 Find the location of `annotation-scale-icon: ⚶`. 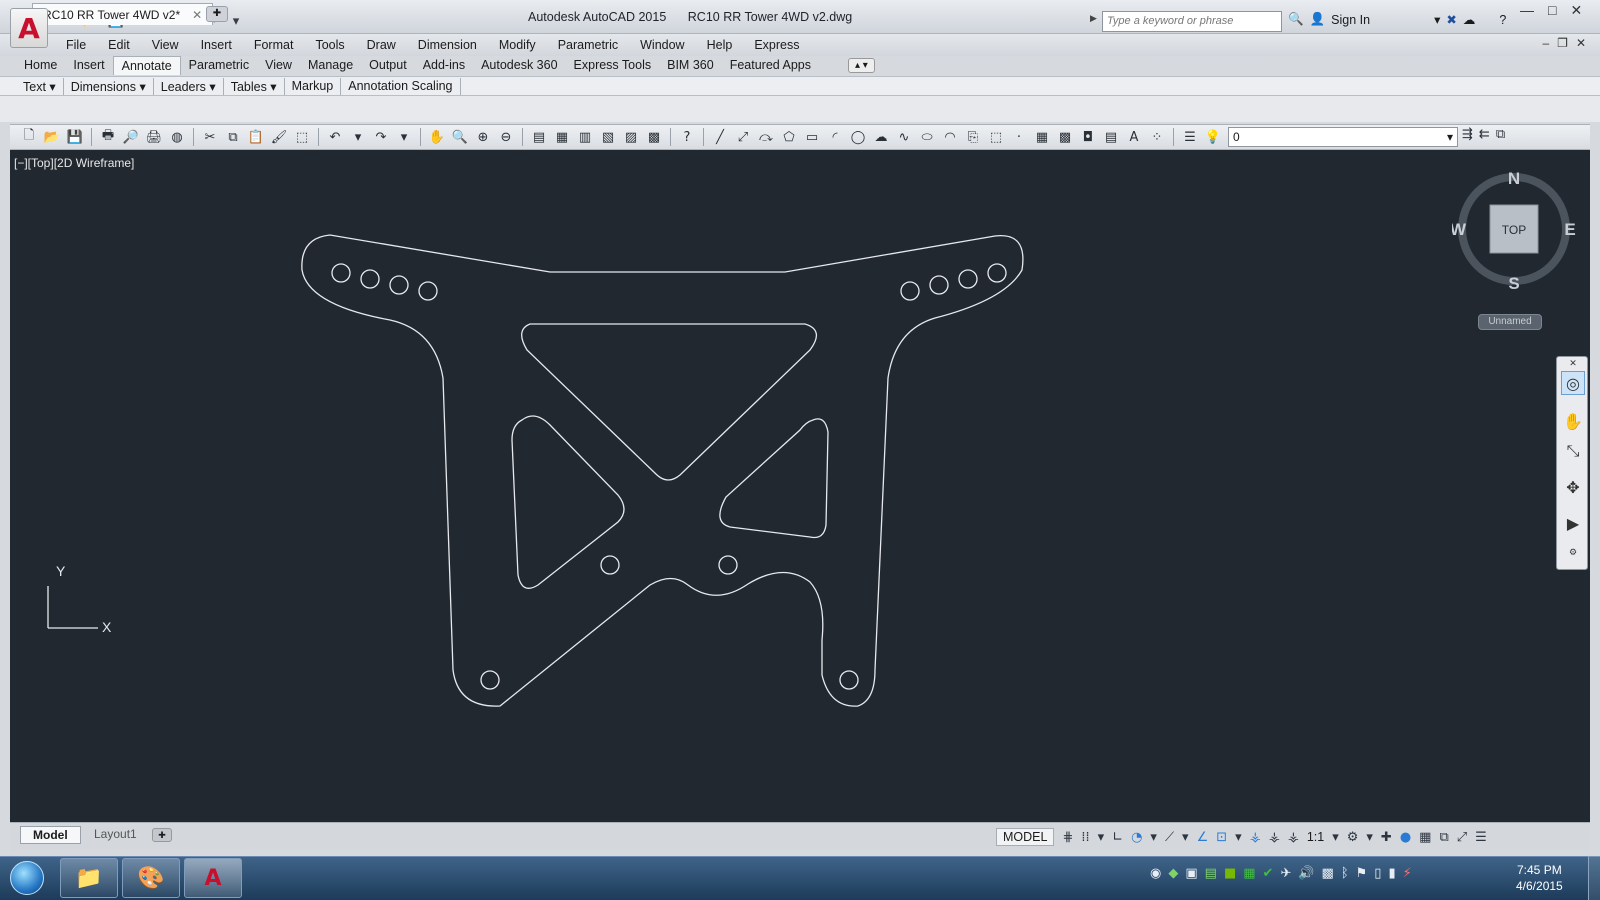

annotation-scale-icon: ⚶ is located at coordinates (1293, 837).